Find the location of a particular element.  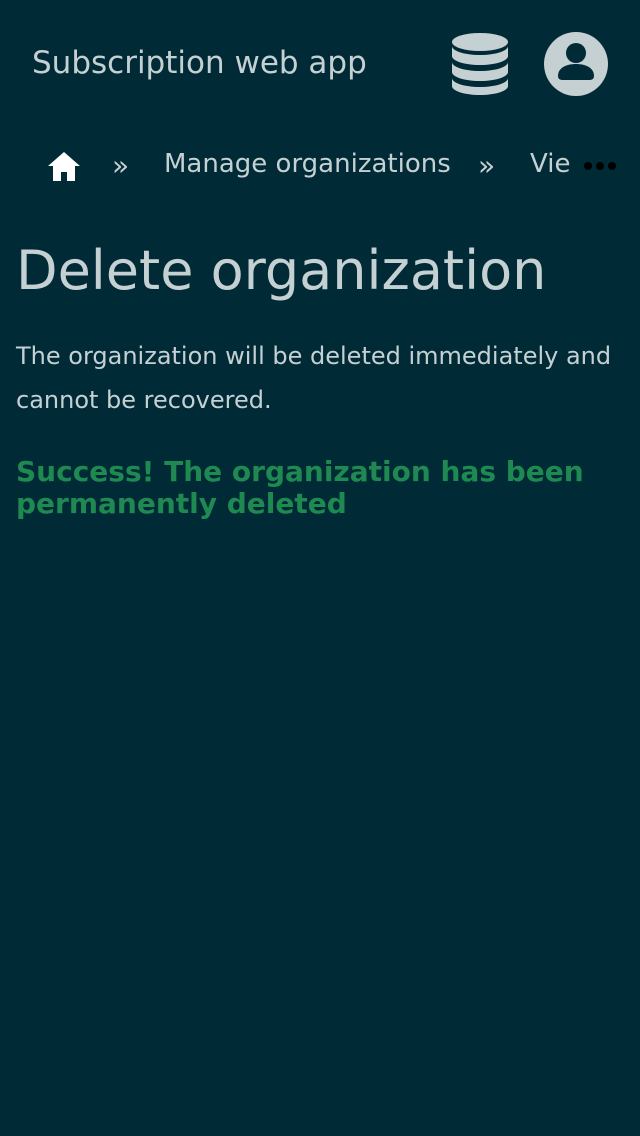

home-icon is located at coordinates (64, 166).